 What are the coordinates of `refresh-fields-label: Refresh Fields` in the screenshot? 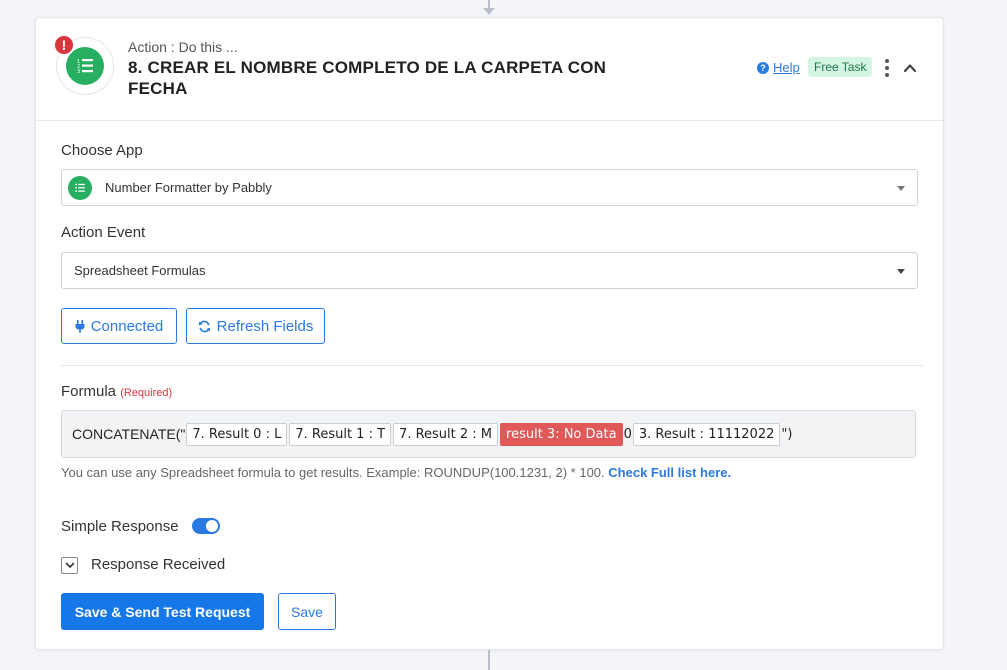 It's located at (265, 326).